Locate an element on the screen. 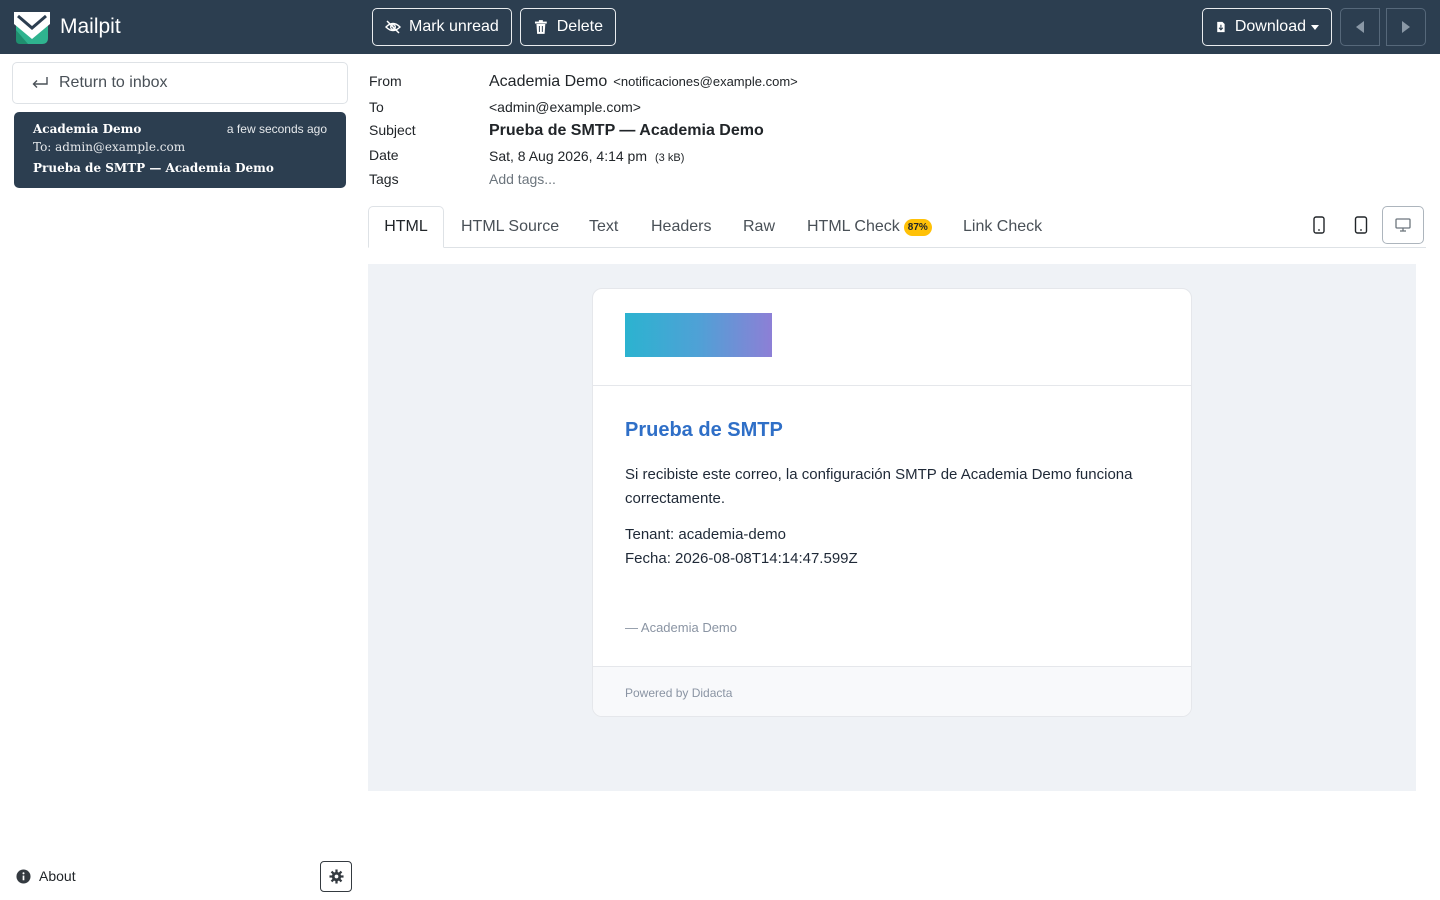  top-navbar: Mailpit Mark unread Delete Download is located at coordinates (720, 27).